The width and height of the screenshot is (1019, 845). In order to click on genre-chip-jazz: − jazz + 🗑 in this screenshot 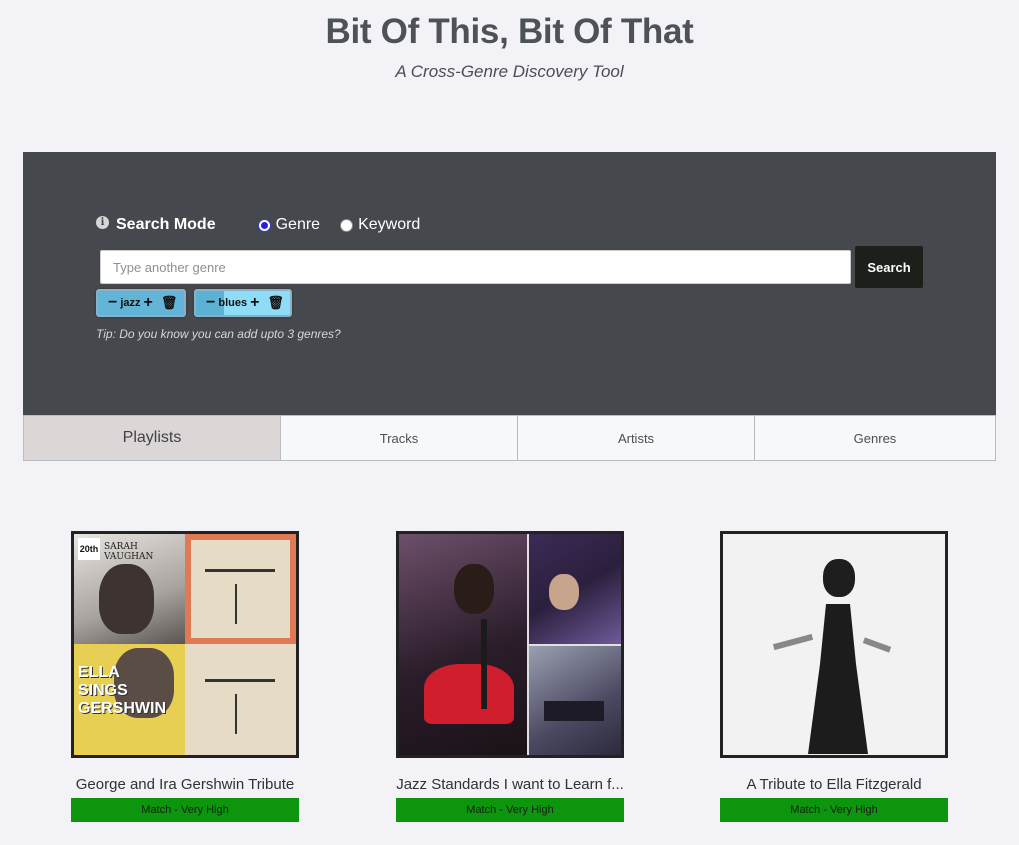, I will do `click(141, 303)`.